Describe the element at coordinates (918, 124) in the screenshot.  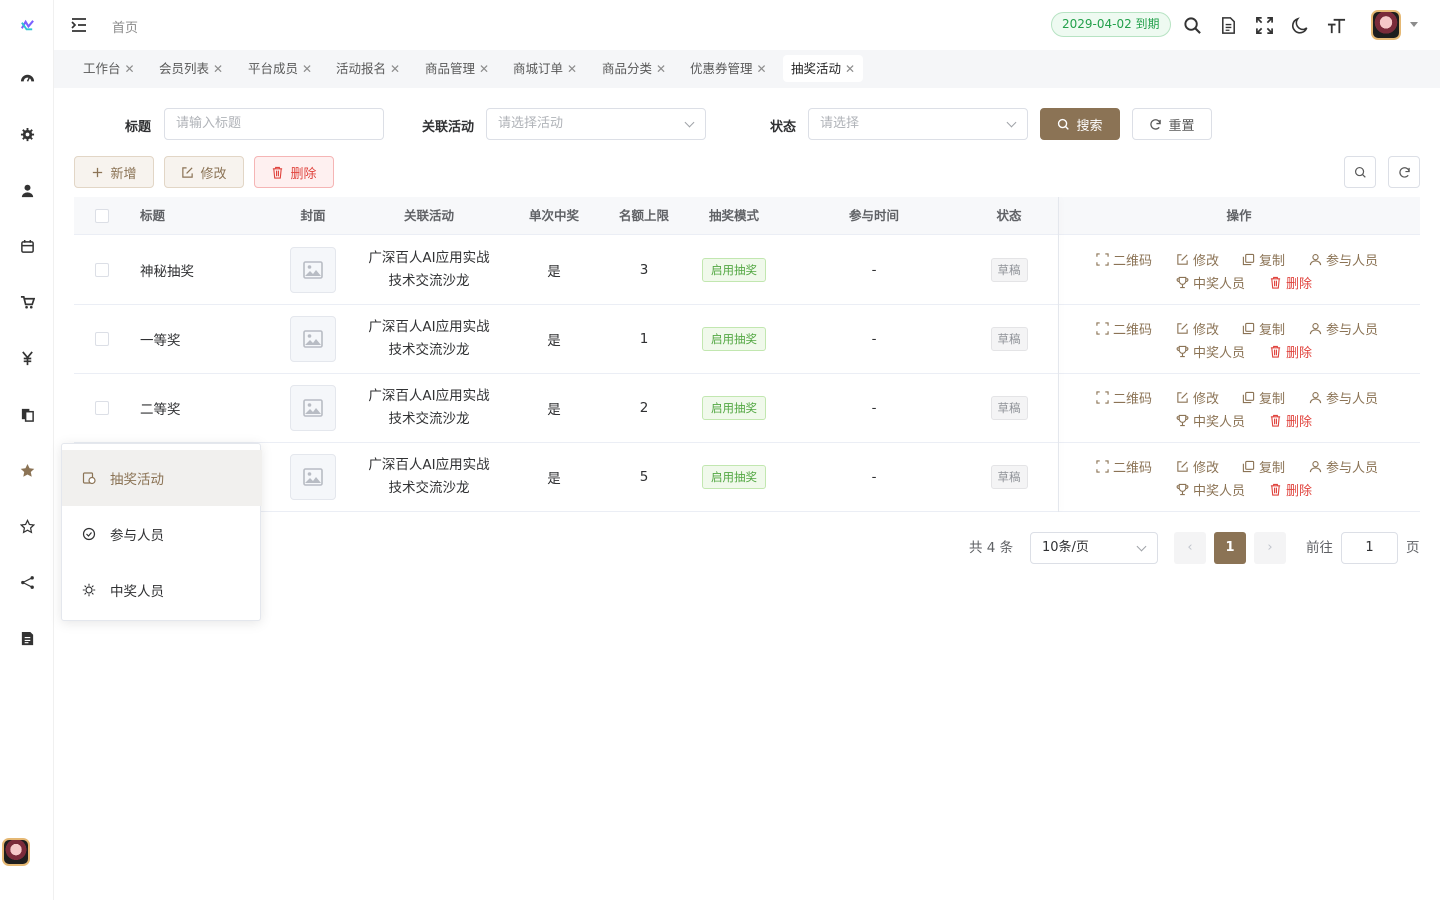
I see `status-select: 请选择` at that location.